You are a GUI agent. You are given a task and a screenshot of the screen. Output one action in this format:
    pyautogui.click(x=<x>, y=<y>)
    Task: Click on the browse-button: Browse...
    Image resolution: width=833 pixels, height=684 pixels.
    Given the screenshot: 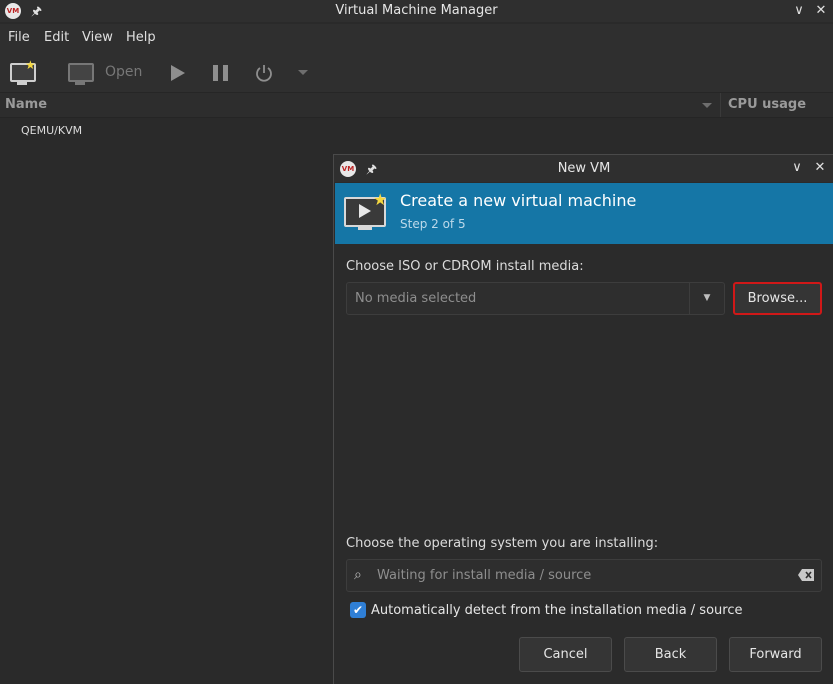 What is the action you would take?
    pyautogui.click(x=777, y=298)
    